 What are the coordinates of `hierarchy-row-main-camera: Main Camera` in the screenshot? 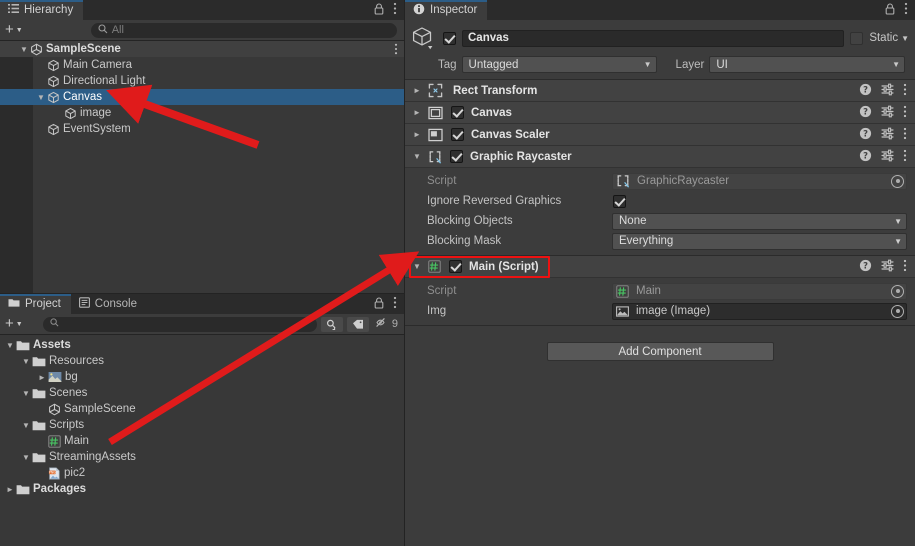 It's located at (202, 65).